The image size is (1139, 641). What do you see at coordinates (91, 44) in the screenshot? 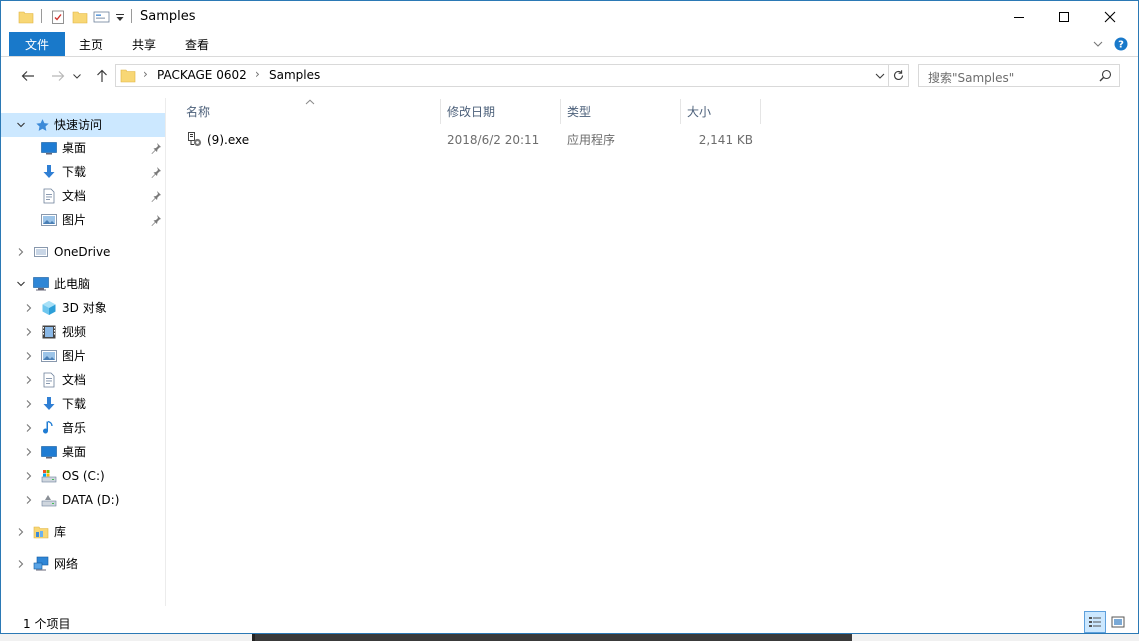
I see `tab-home: 主页` at bounding box center [91, 44].